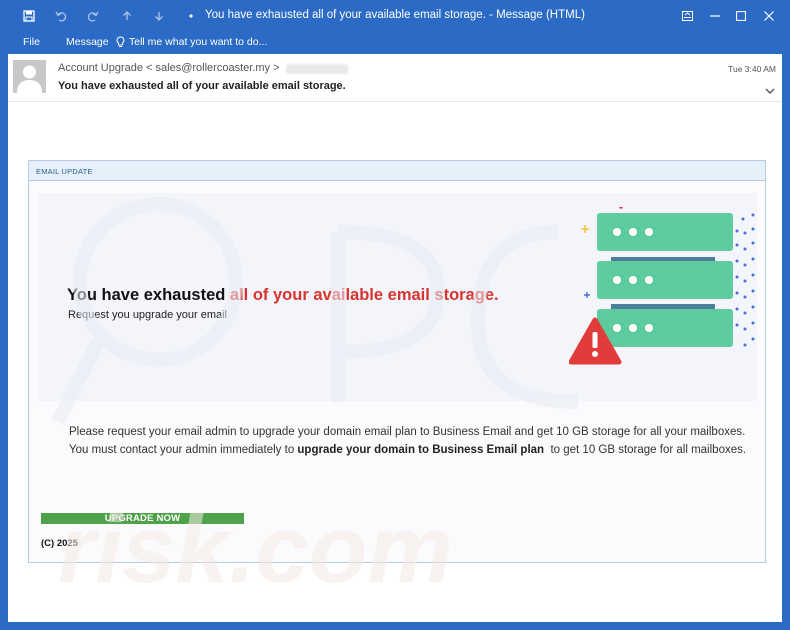 The height and width of the screenshot is (630, 790). Describe the element at coordinates (752, 69) in the screenshot. I see `message-time: Tue 3:40 AM` at that location.